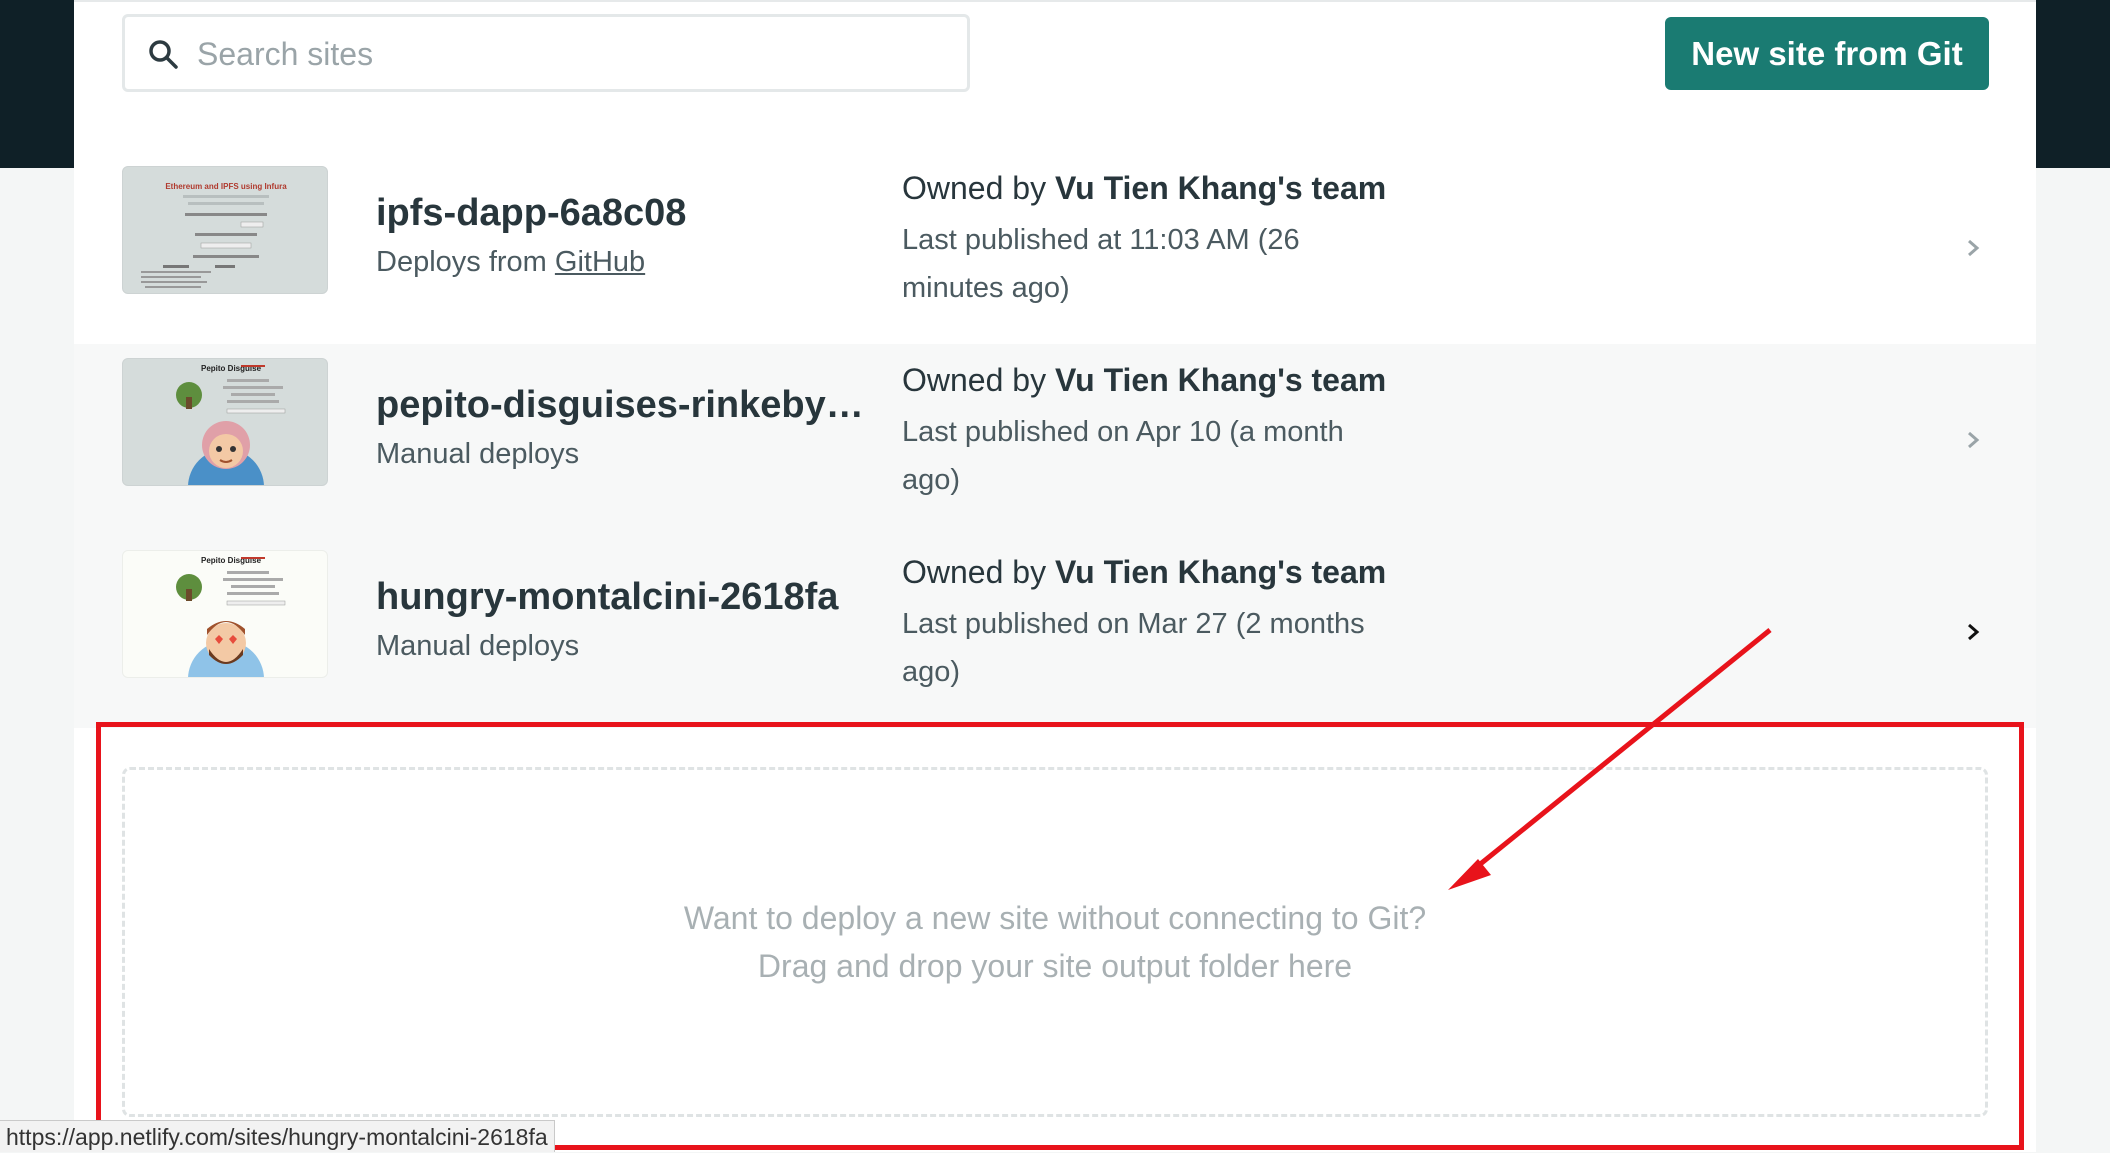 This screenshot has width=2110, height=1153. Describe the element at coordinates (1827, 53) in the screenshot. I see `new-site-from-git-button: New site from Git` at that location.